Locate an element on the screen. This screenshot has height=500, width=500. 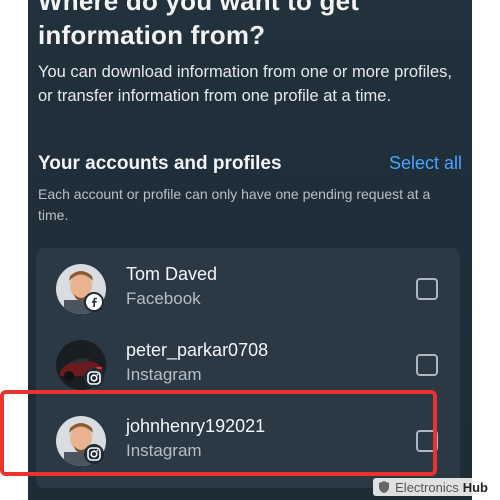
facebook-icon is located at coordinates (94, 302).